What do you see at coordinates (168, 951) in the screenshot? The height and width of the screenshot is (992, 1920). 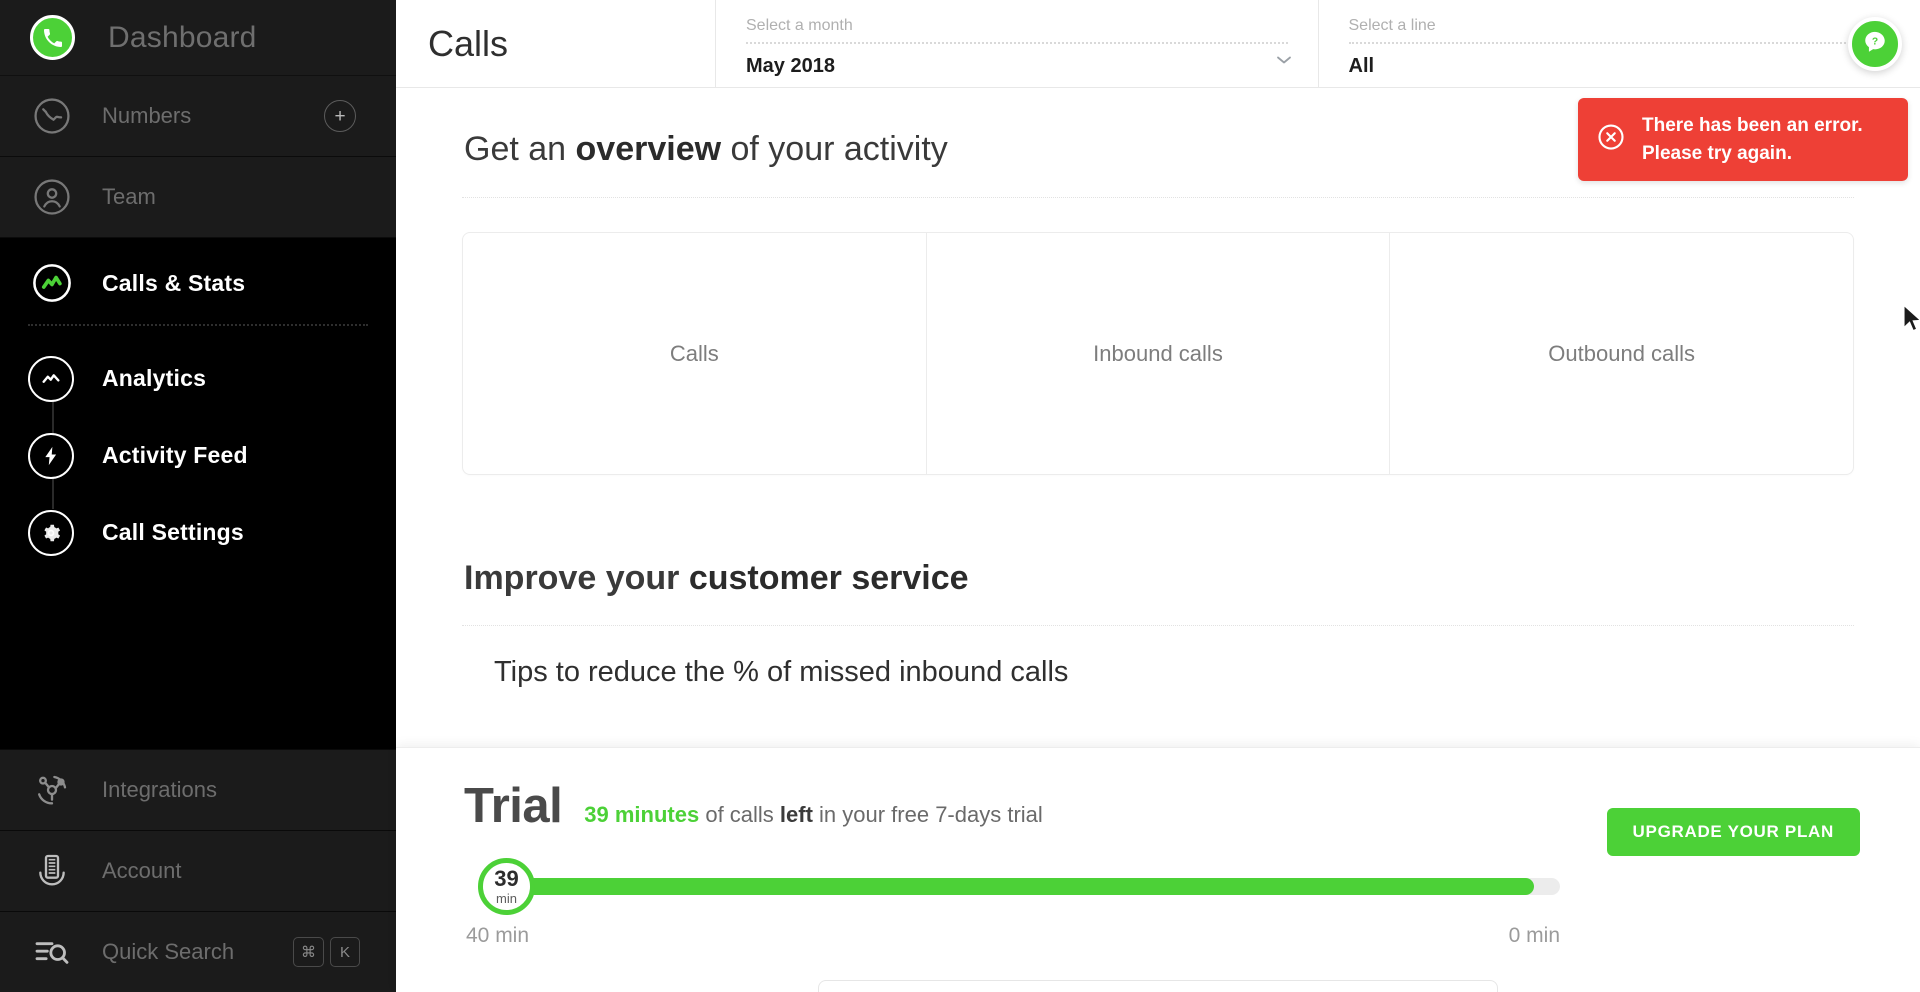 I see `sidebar-item-label: Quick Search` at bounding box center [168, 951].